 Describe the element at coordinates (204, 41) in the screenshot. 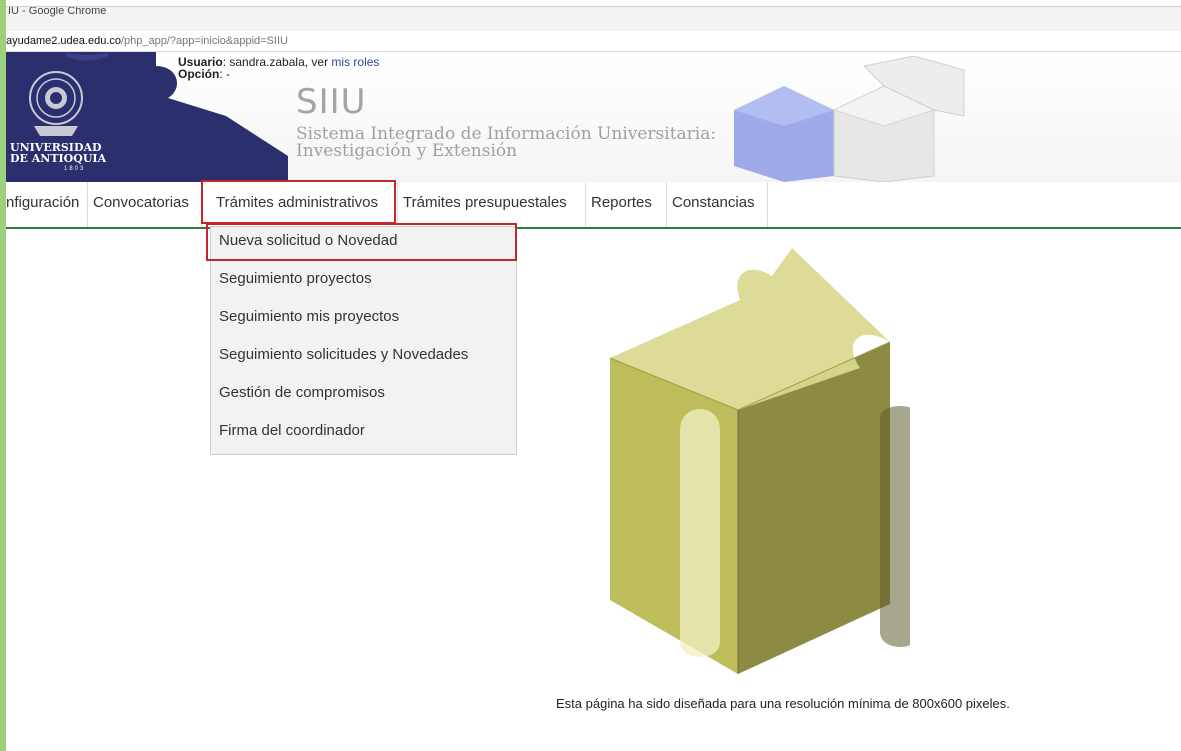

I see `url-path: /php_app/?app=inicio&appid=SIIU` at that location.